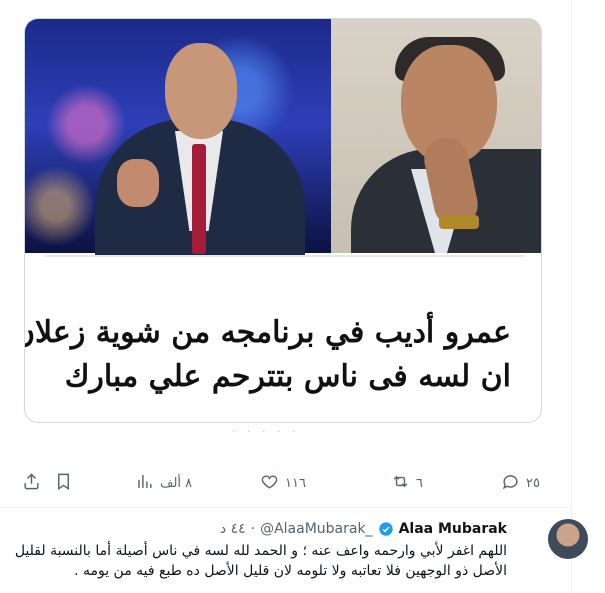 The height and width of the screenshot is (593, 605). Describe the element at coordinates (269, 483) in the screenshot. I see `heart-icon` at that location.